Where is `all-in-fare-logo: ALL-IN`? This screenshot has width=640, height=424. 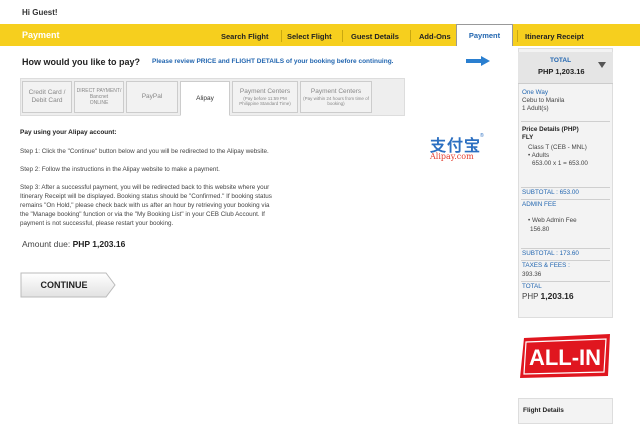 all-in-fare-logo: ALL-IN is located at coordinates (565, 356).